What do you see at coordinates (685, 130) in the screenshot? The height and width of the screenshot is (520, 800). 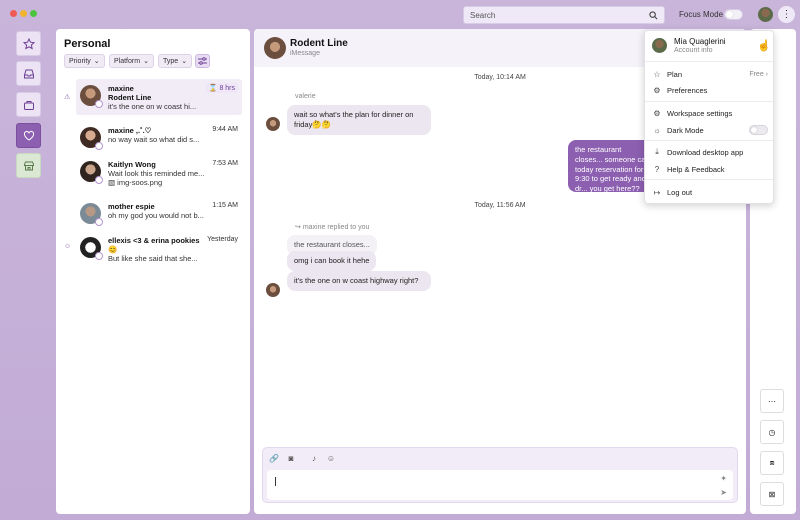 I see `menu-item-label: Dark Mode` at bounding box center [685, 130].